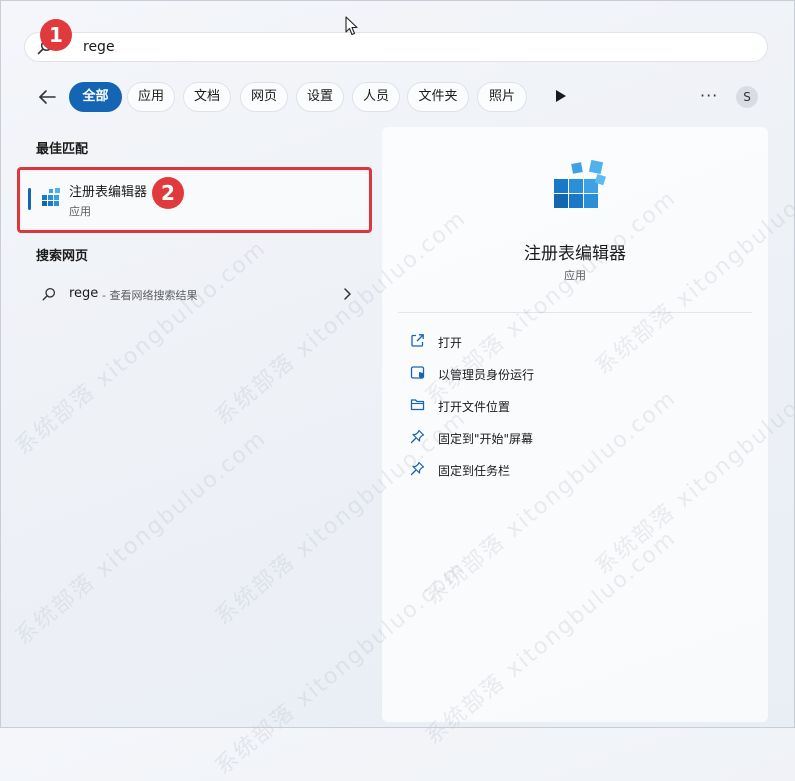  I want to click on web-search-item: rege - 查看网络搜索结果, so click(195, 294).